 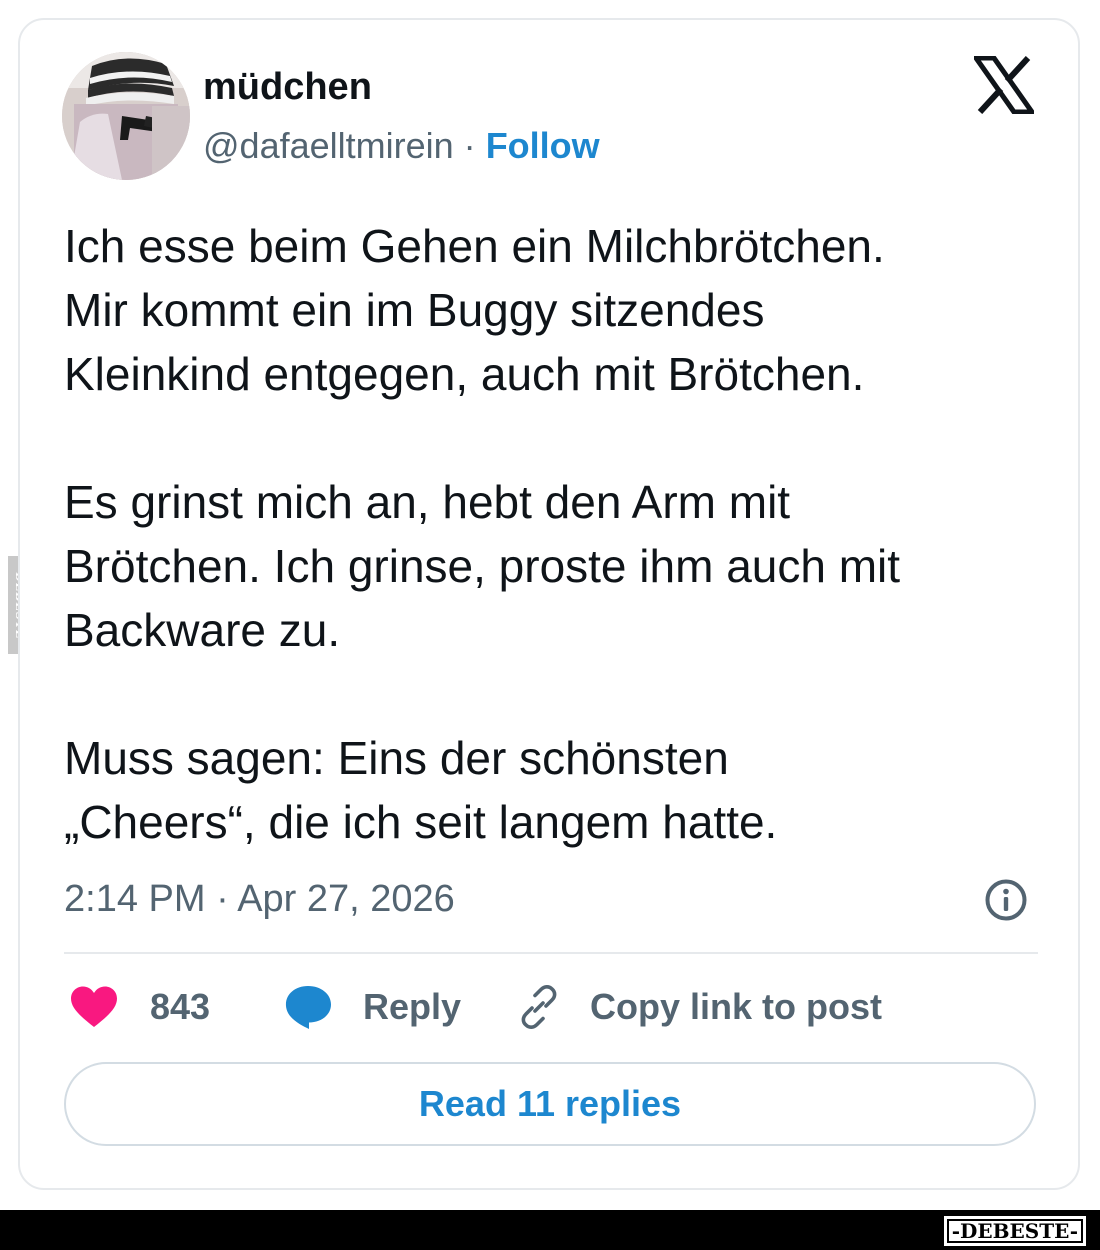 I want to click on user-handle: @dafaelltmirein, so click(x=328, y=145).